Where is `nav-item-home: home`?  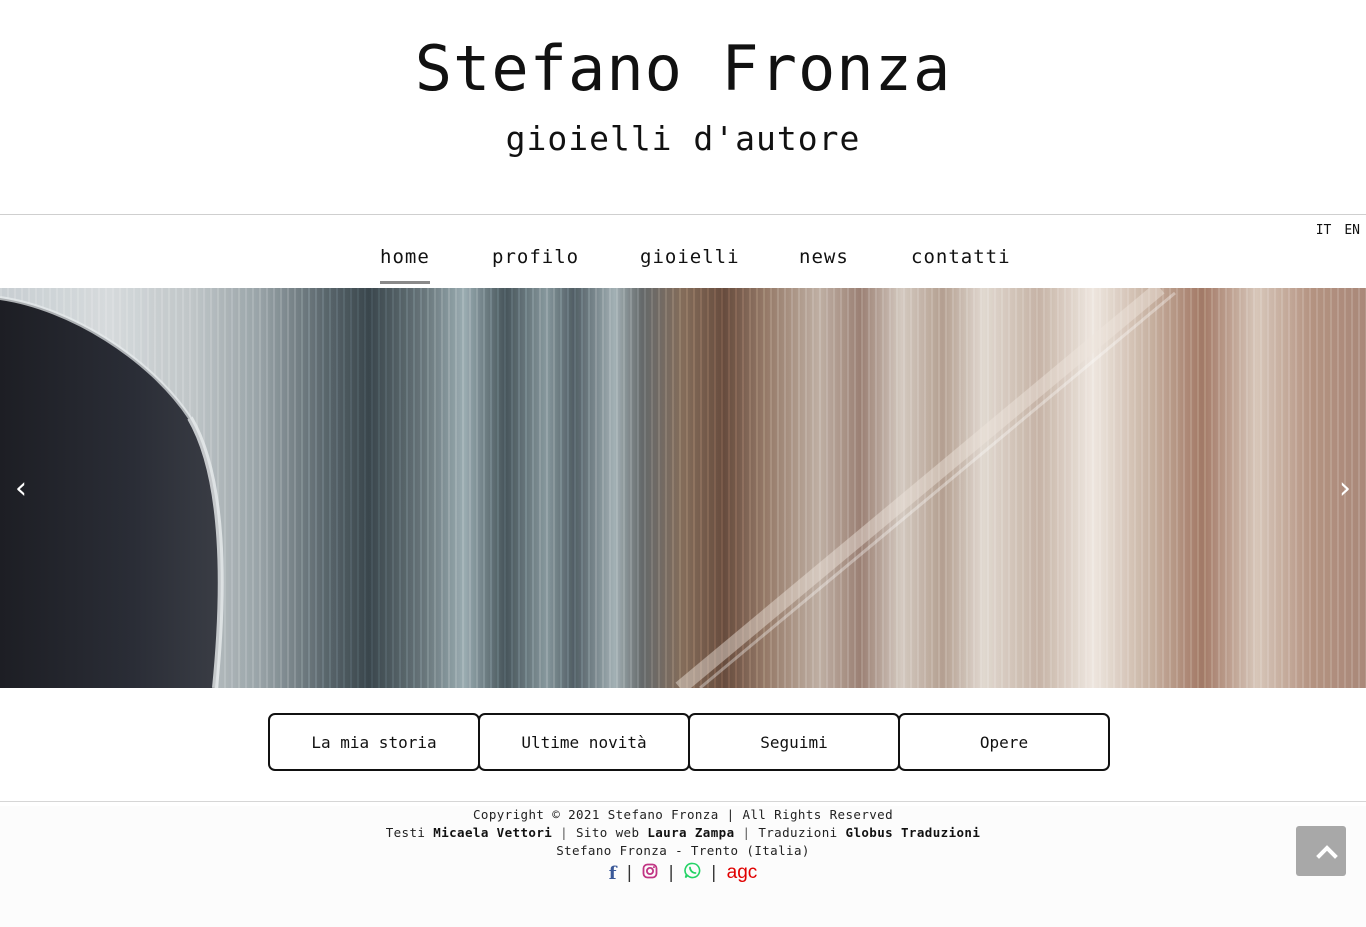
nav-item-home: home is located at coordinates (405, 265).